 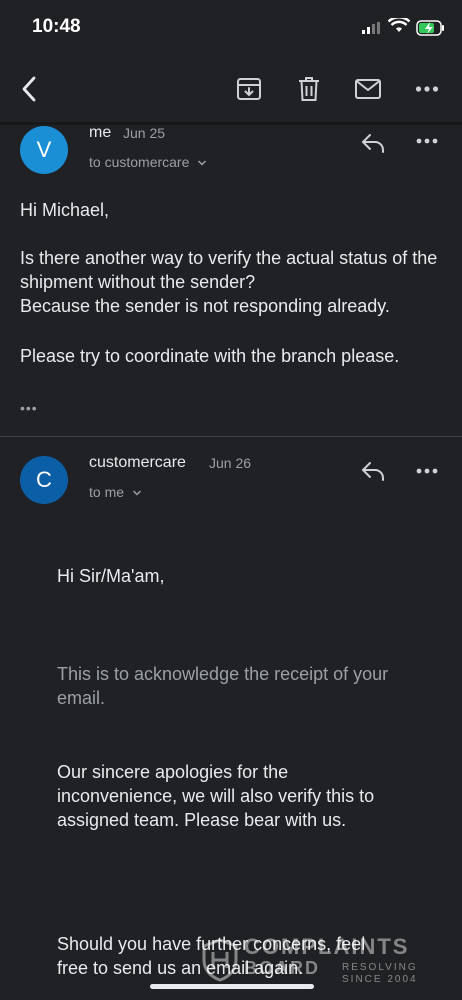 I want to click on archive-button, so click(x=249, y=89).